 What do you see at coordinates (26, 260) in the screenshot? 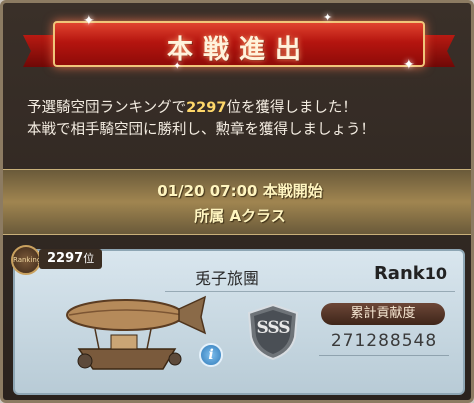
I see `ranking-badge-icon: Ranking` at bounding box center [26, 260].